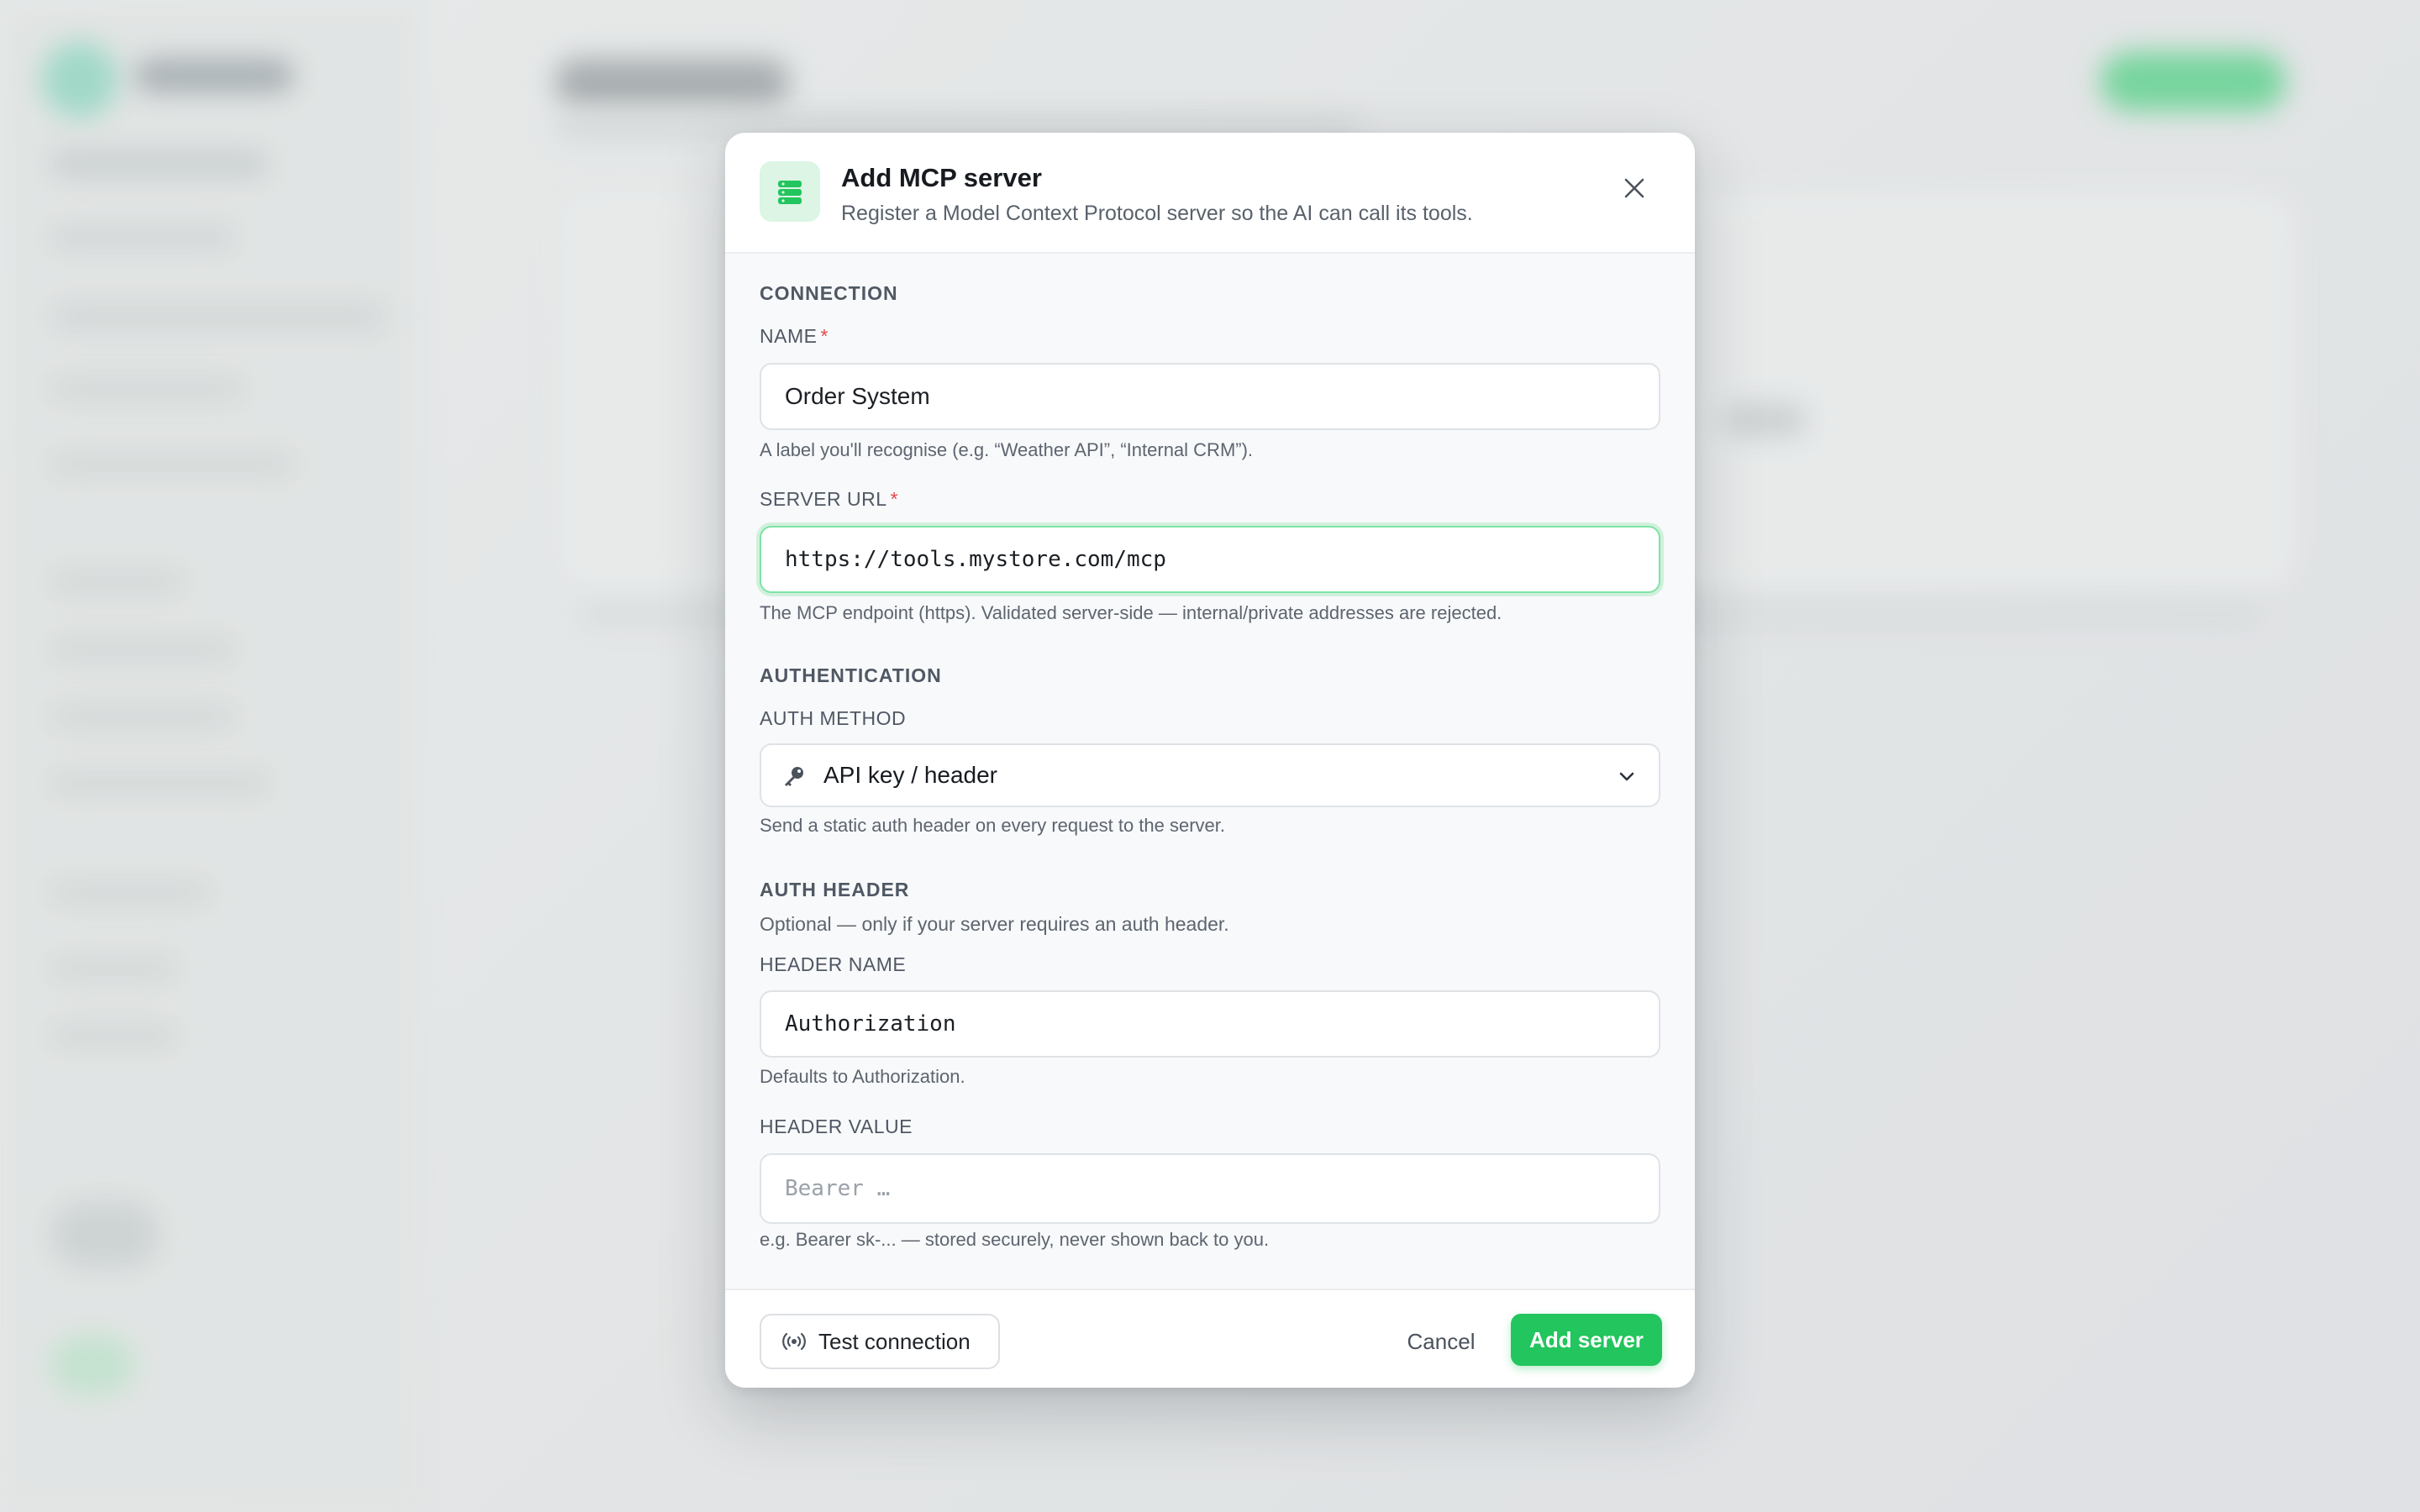 This screenshot has height=1512, width=2420. What do you see at coordinates (837, 1126) in the screenshot?
I see `header-value-label: HEADER VALUE` at bounding box center [837, 1126].